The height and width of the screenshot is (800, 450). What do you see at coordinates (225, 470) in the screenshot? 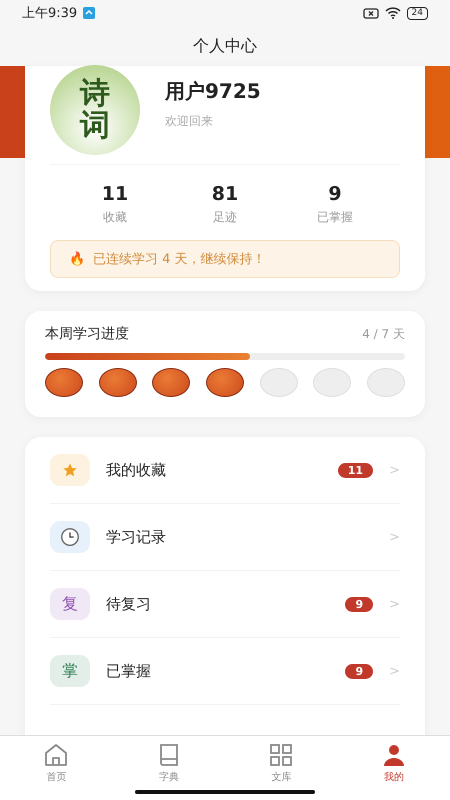
I see `menu-item: 我的收藏 11 >` at bounding box center [225, 470].